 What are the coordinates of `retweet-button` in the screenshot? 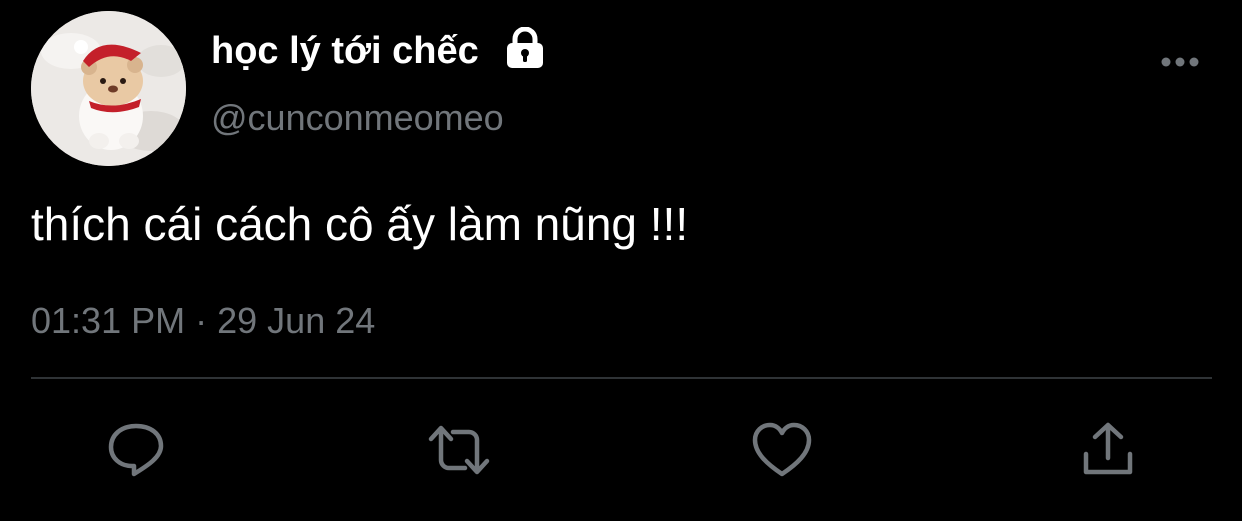 It's located at (459, 450).